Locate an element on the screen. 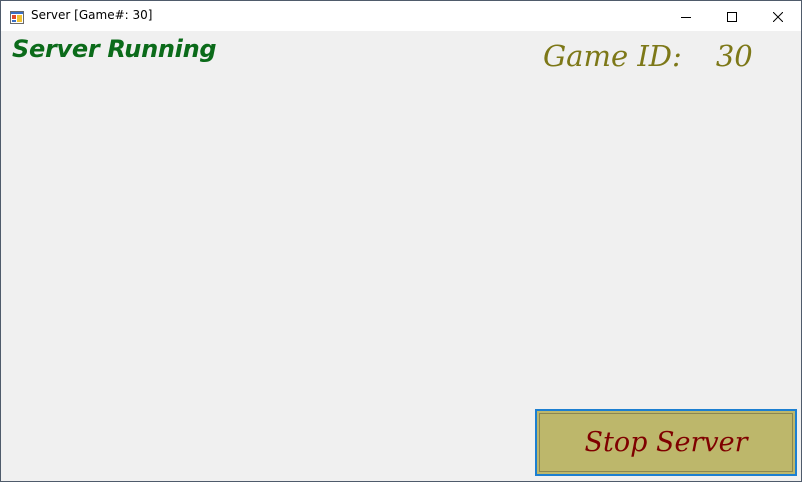  close-button is located at coordinates (778, 16).